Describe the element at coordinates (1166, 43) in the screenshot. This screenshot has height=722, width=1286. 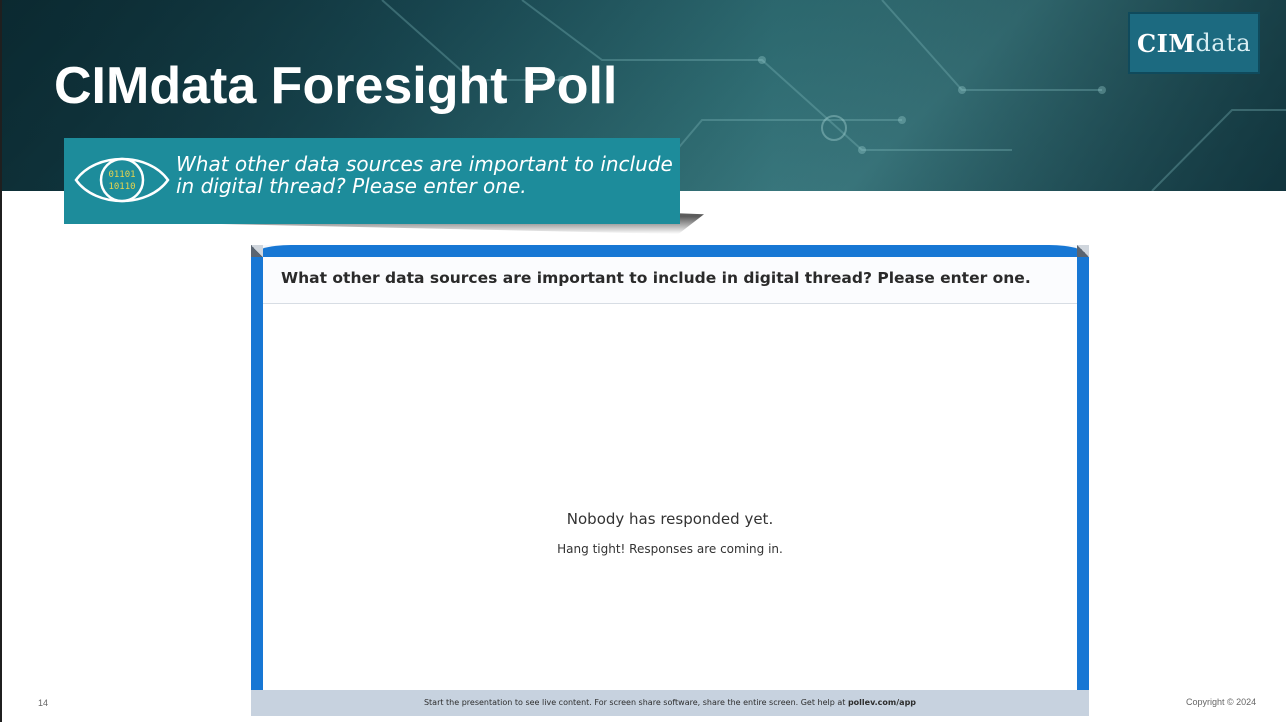
I see `logo-strong-text: CIM` at that location.